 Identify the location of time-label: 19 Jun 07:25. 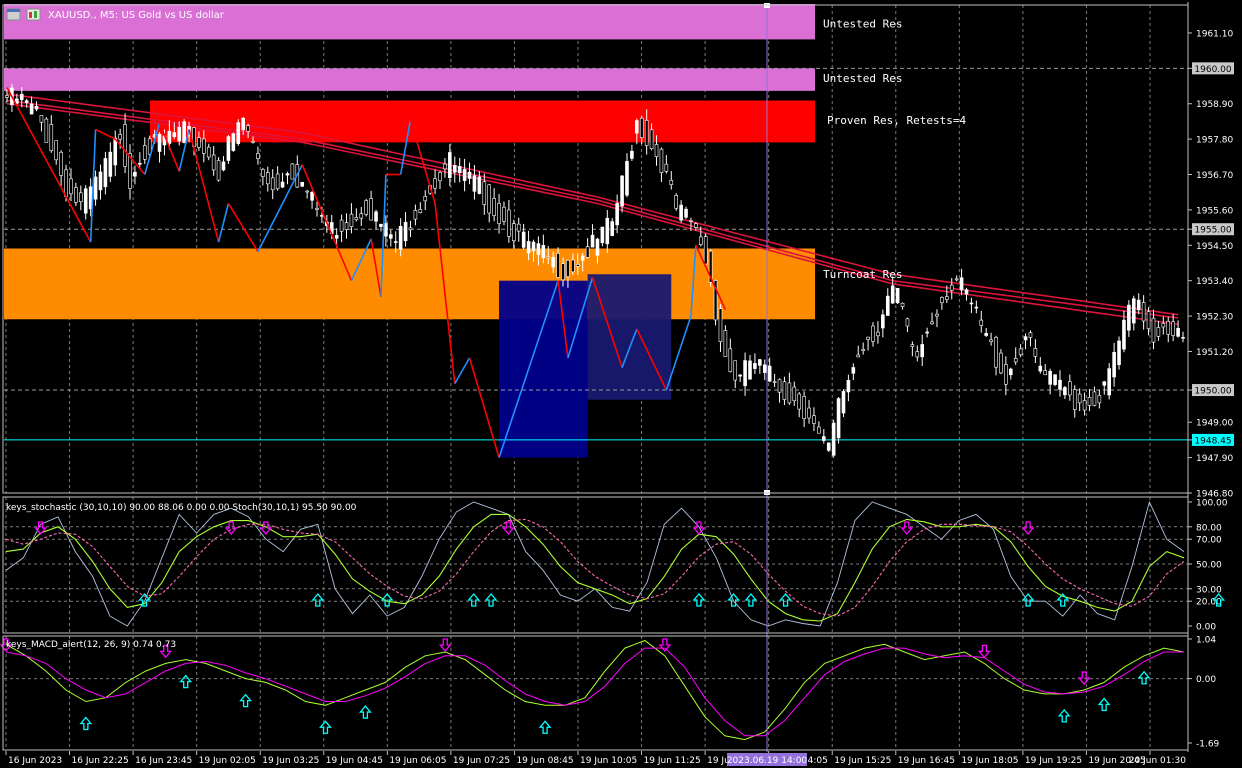
(481, 761).